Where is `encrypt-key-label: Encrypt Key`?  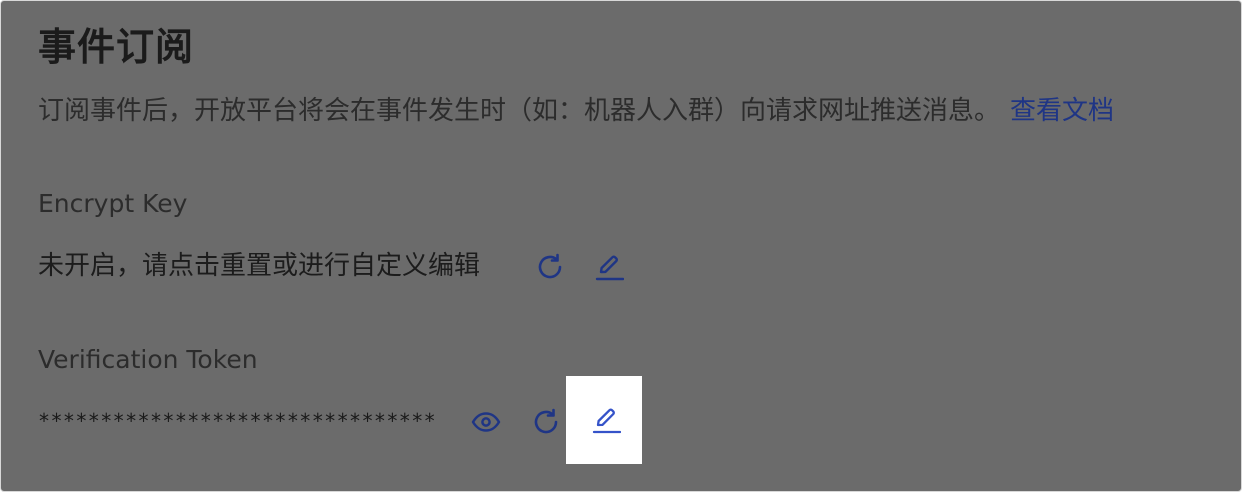 encrypt-key-label: Encrypt Key is located at coordinates (113, 203).